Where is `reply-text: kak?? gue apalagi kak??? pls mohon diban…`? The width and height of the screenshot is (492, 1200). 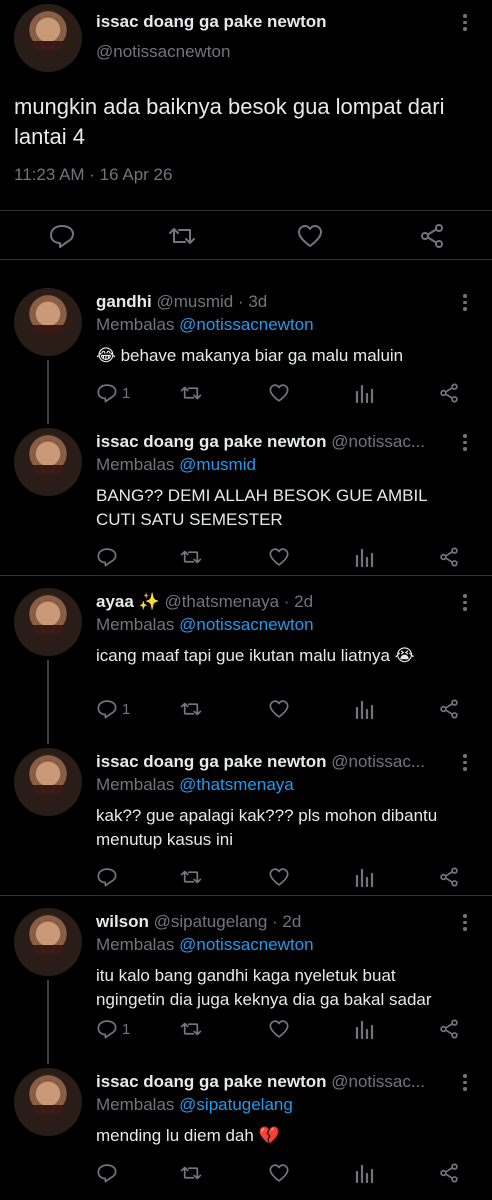 reply-text: kak?? gue apalagi kak??? pls mohon diban… is located at coordinates (267, 827).